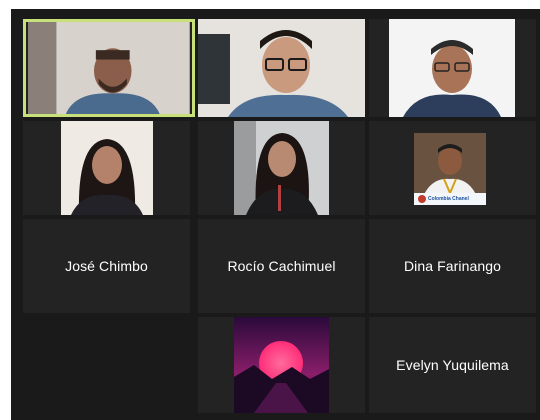  I want to click on participant-video-man-glasses, so click(281, 68).